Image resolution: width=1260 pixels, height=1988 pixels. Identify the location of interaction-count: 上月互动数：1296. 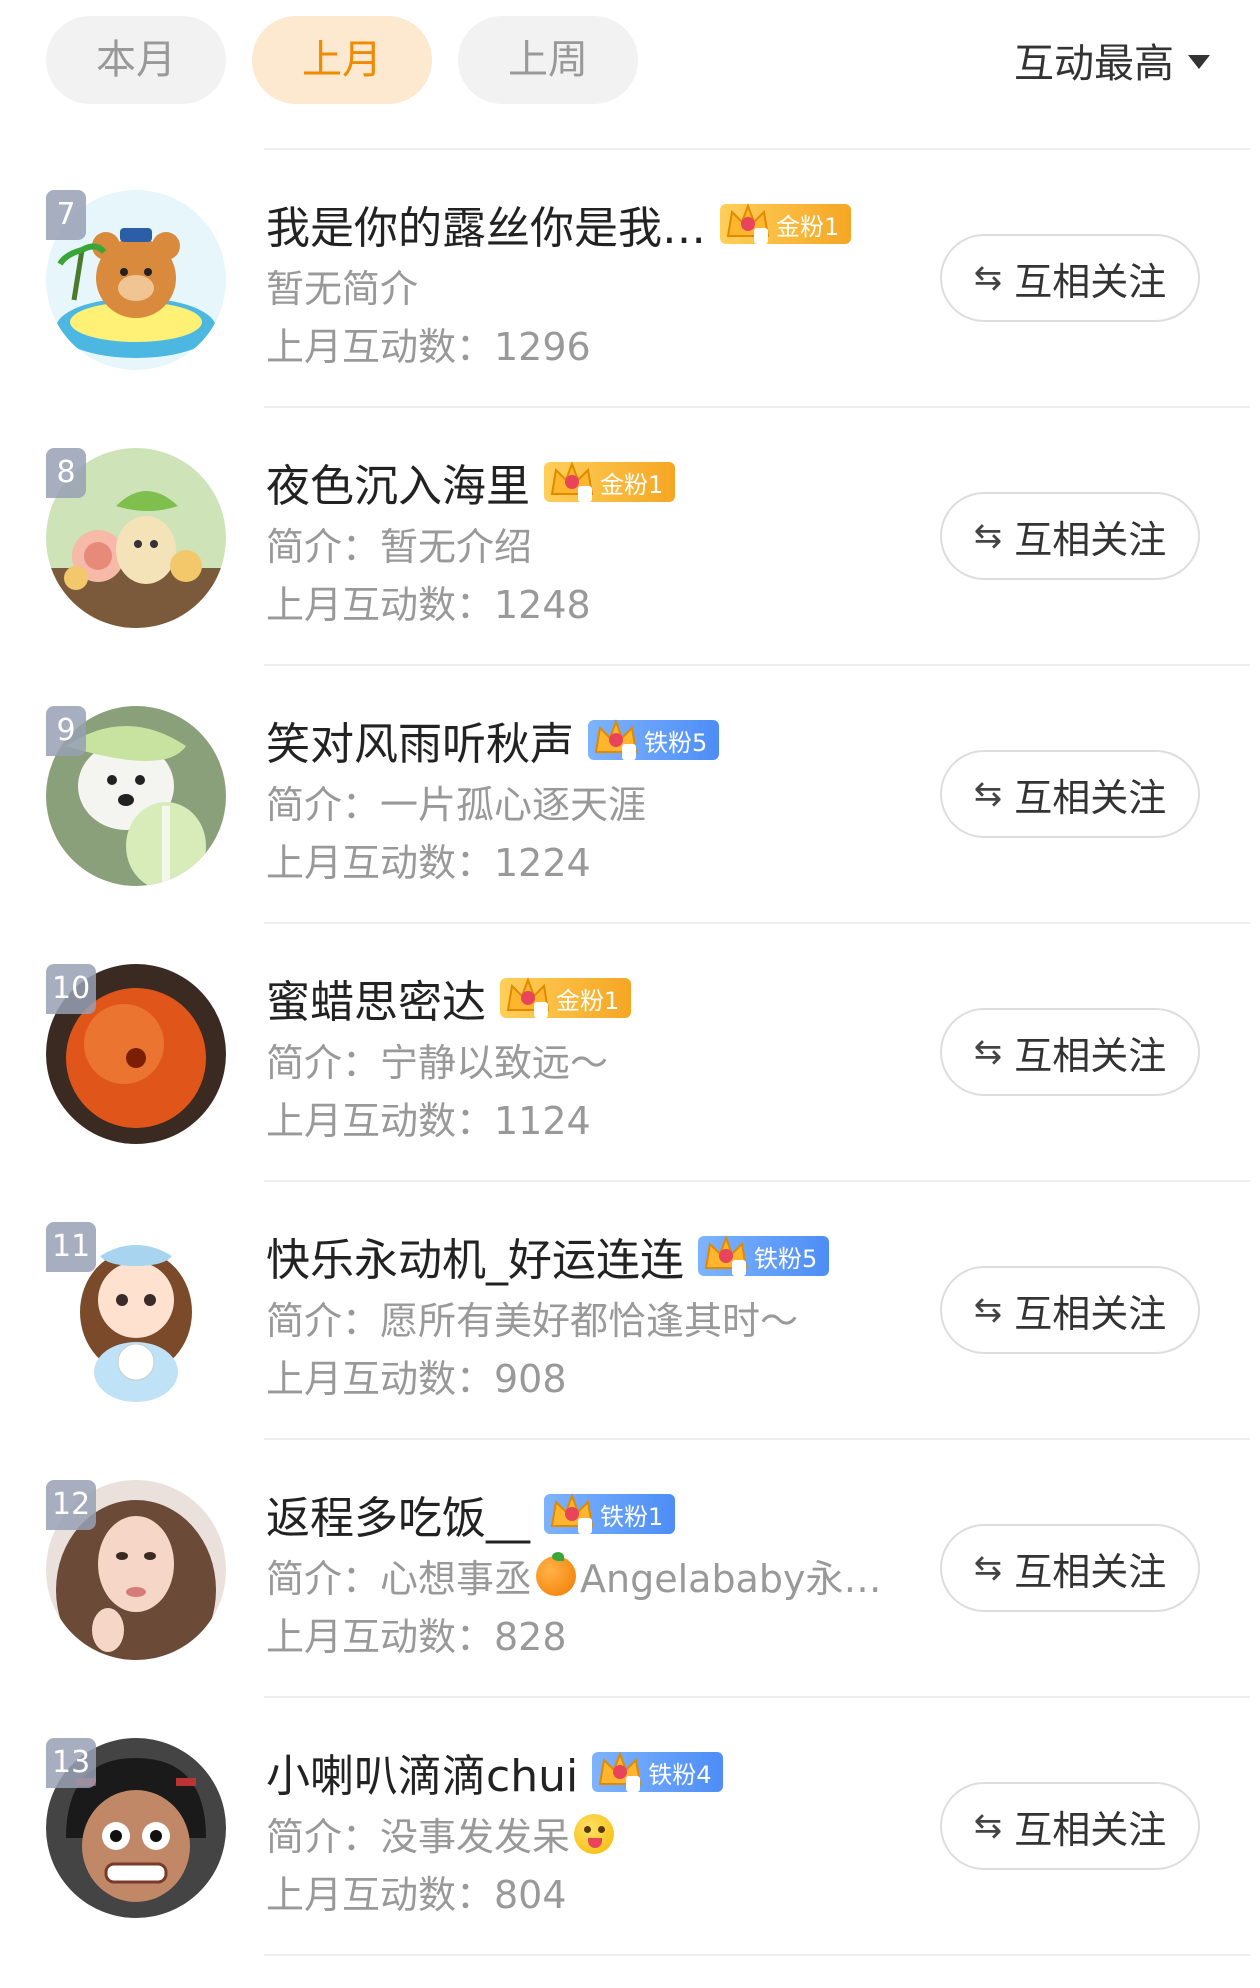
(428, 347).